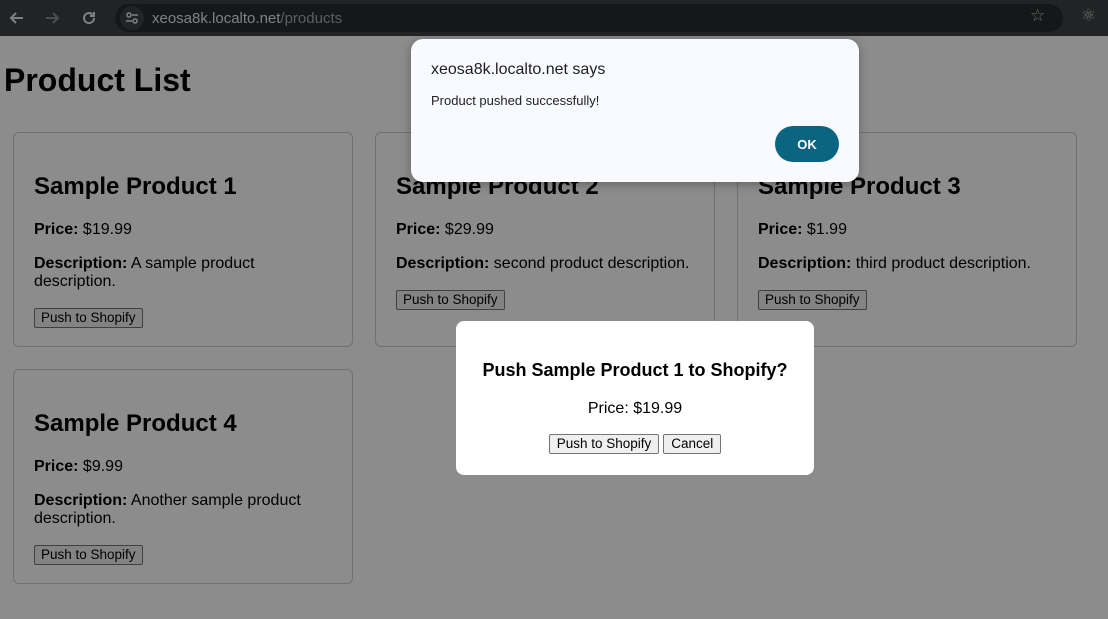 This screenshot has height=619, width=1108. Describe the element at coordinates (635, 408) in the screenshot. I see `modal-price: Price: $19.99` at that location.